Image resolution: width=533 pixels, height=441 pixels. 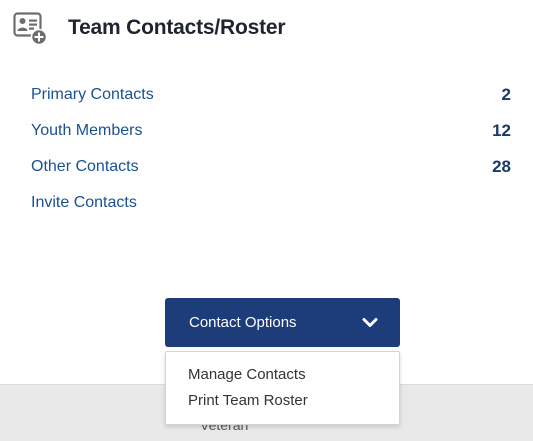 What do you see at coordinates (282, 375) in the screenshot?
I see `menu-item-manage-contacts: Manage Contacts` at bounding box center [282, 375].